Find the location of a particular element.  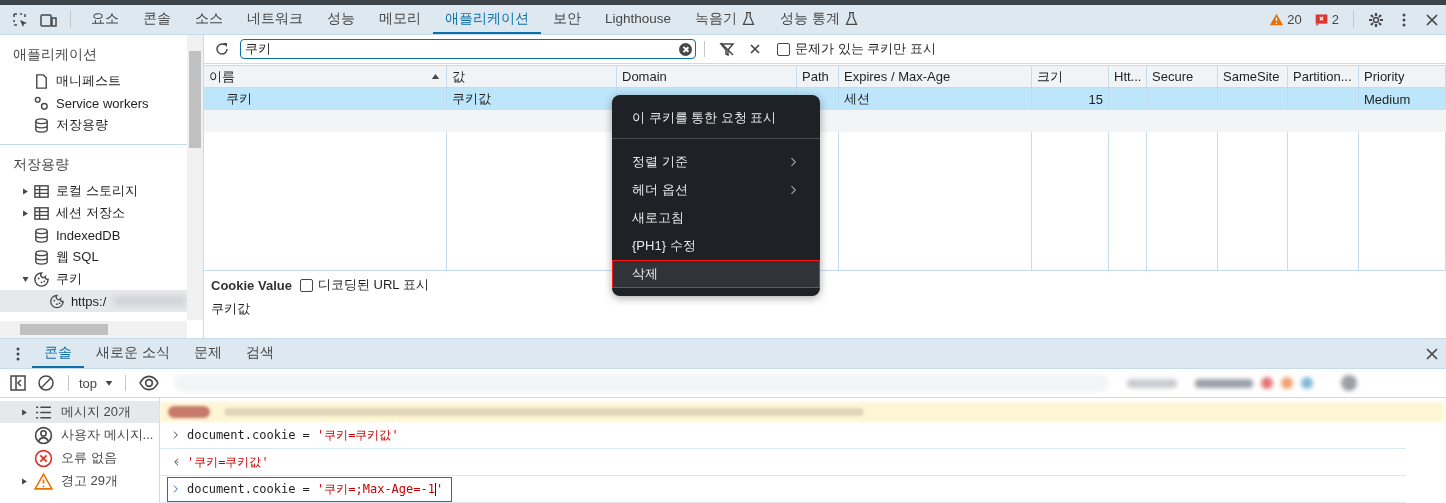

table-cell: Medium is located at coordinates (1402, 99).